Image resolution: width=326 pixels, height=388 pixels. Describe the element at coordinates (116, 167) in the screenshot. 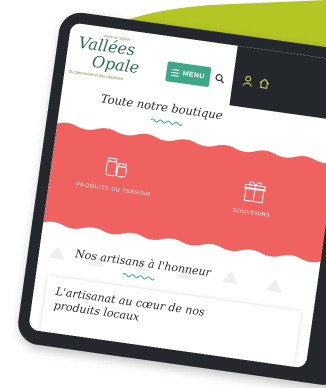

I see `jars-icon` at that location.